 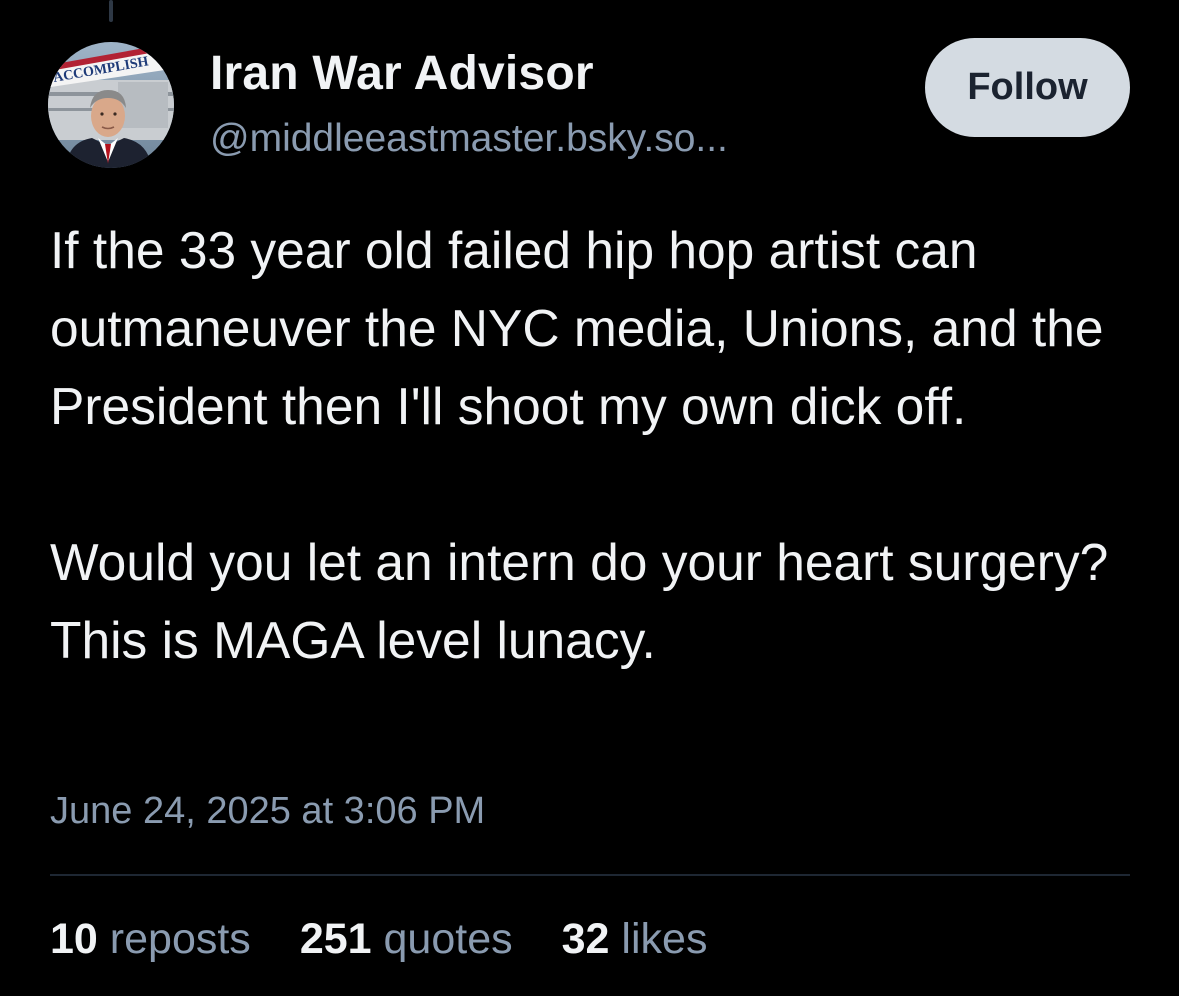 I want to click on likes-stat: 32 likes, so click(x=635, y=939).